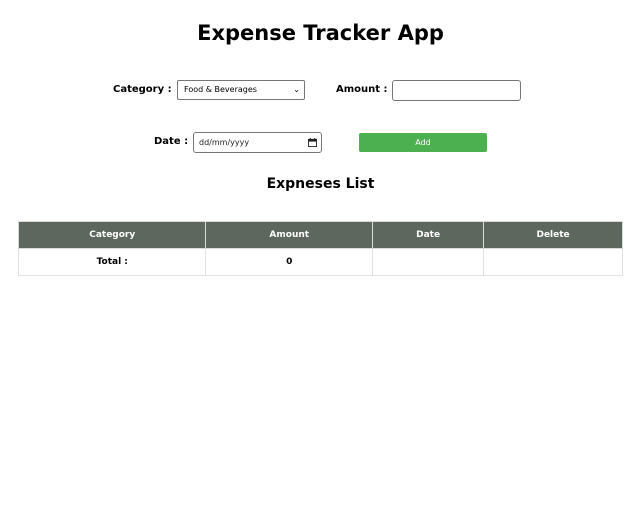 The height and width of the screenshot is (525, 641). Describe the element at coordinates (553, 262) in the screenshot. I see `total-delete-cell` at that location.